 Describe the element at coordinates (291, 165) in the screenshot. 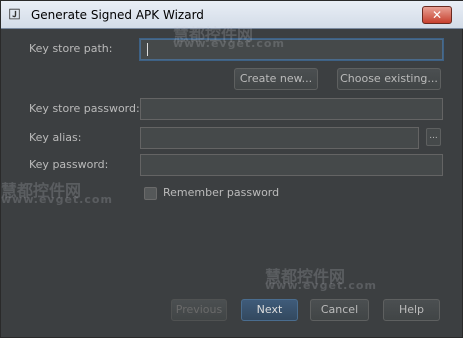

I see `key-password-input` at that location.